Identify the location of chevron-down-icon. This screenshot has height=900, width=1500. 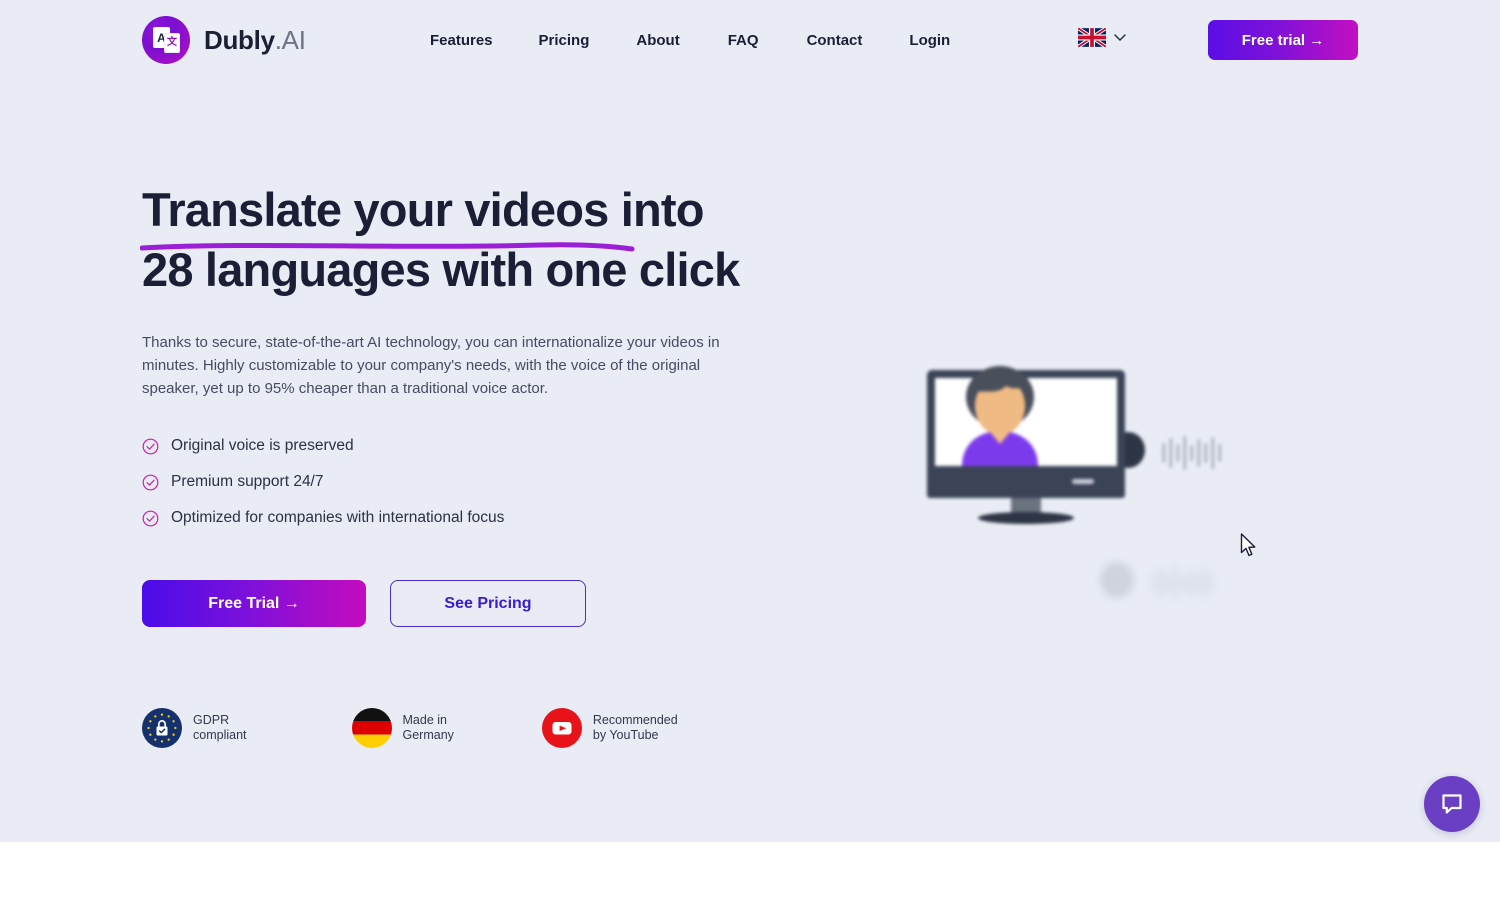
(1120, 37).